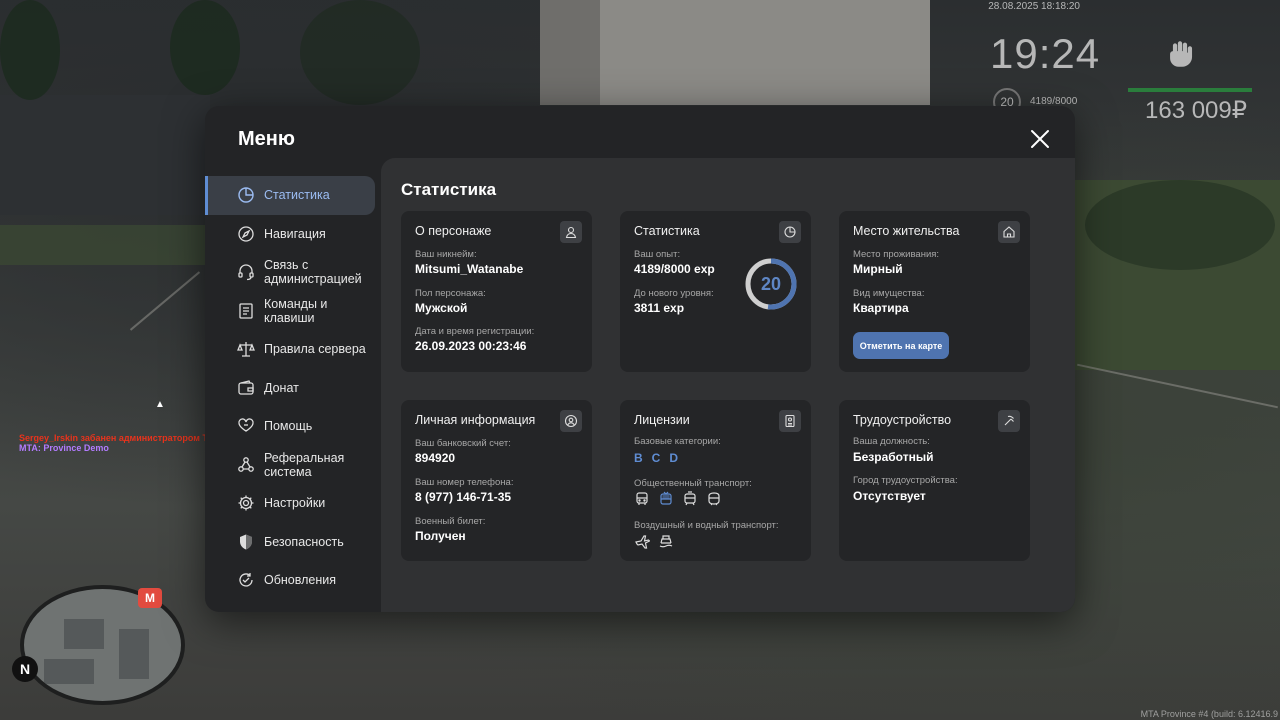  What do you see at coordinates (471, 346) in the screenshot?
I see `registration-value: 26.09.2023 00:23:46` at bounding box center [471, 346].